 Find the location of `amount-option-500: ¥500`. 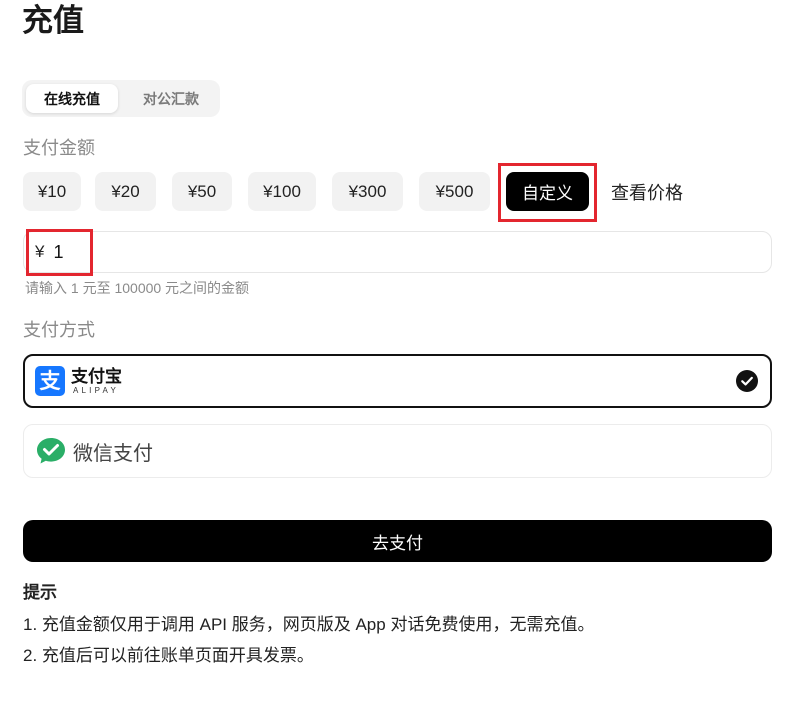

amount-option-500: ¥500 is located at coordinates (454, 191).